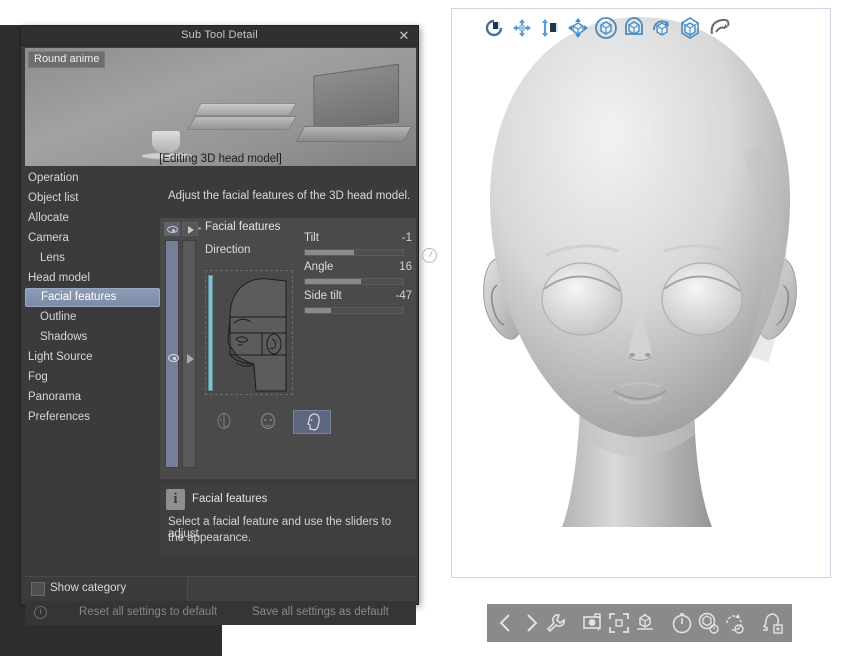 The width and height of the screenshot is (859, 656). What do you see at coordinates (148, 612) in the screenshot?
I see `reset-all-settings-button: Reset all settings to default` at bounding box center [148, 612].